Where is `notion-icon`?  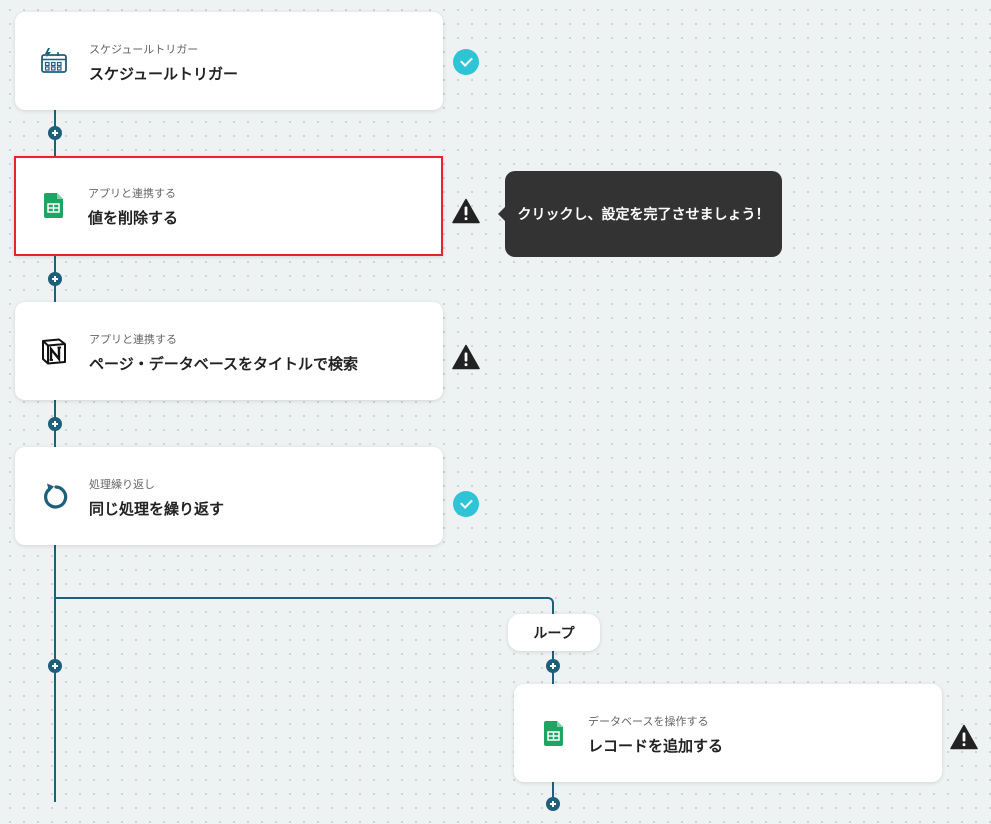
notion-icon is located at coordinates (54, 351).